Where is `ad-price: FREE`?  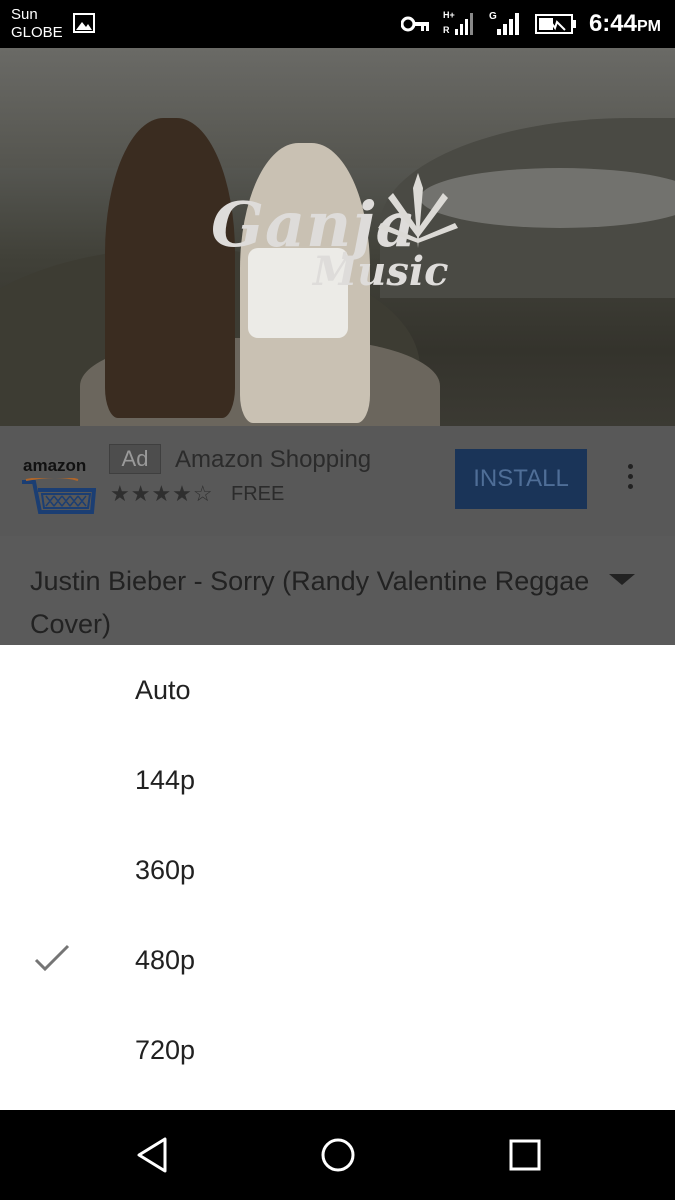 ad-price: FREE is located at coordinates (258, 494).